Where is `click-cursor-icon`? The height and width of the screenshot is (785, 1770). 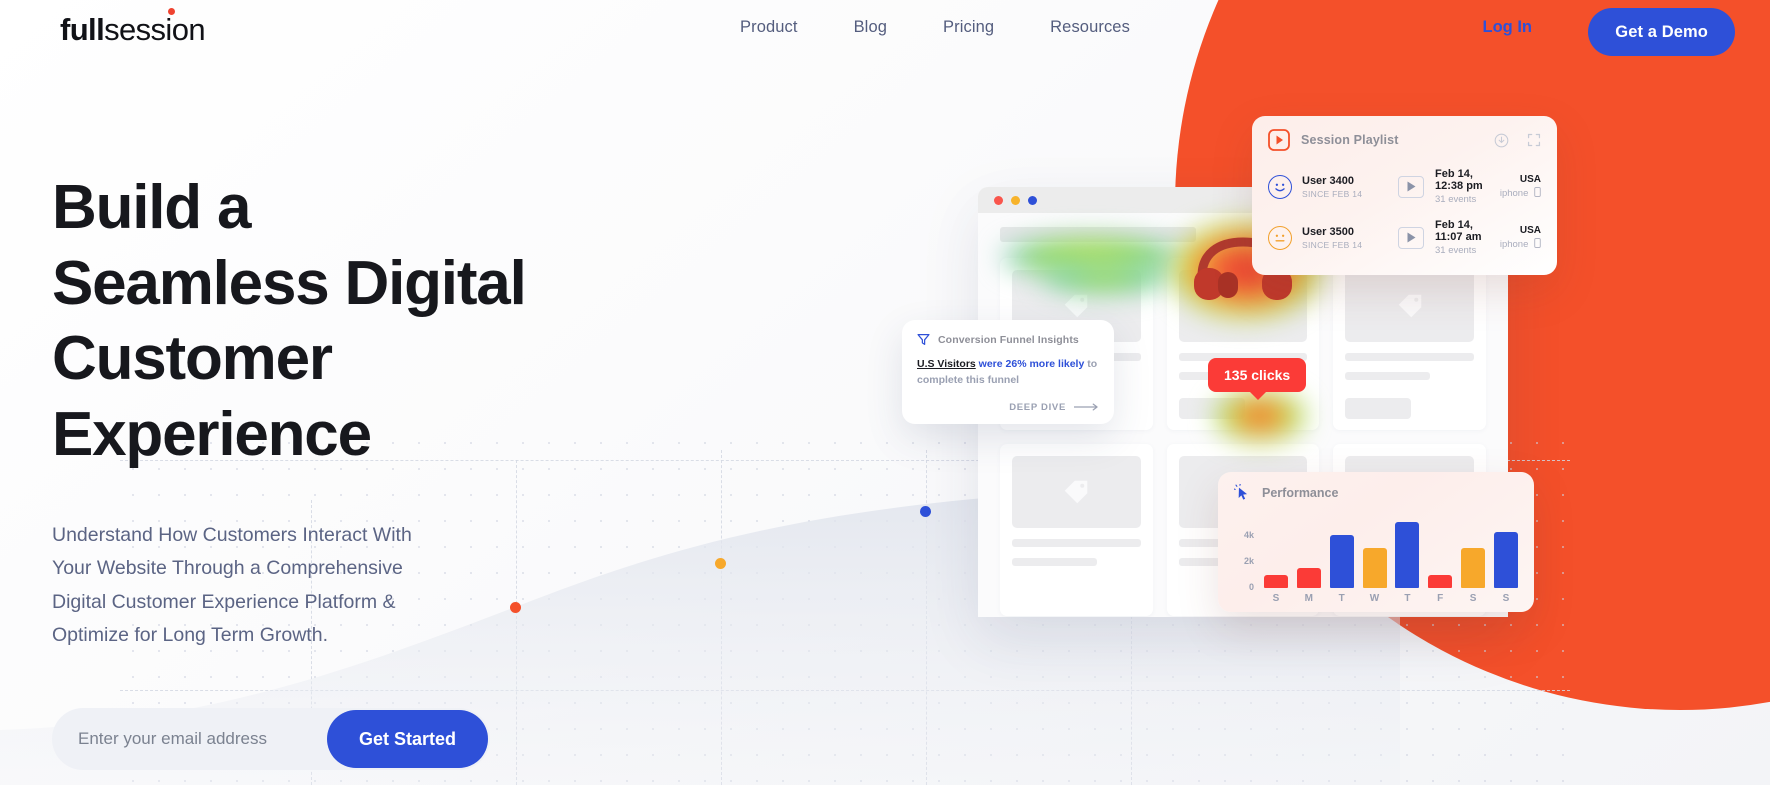
click-cursor-icon is located at coordinates (1241, 492).